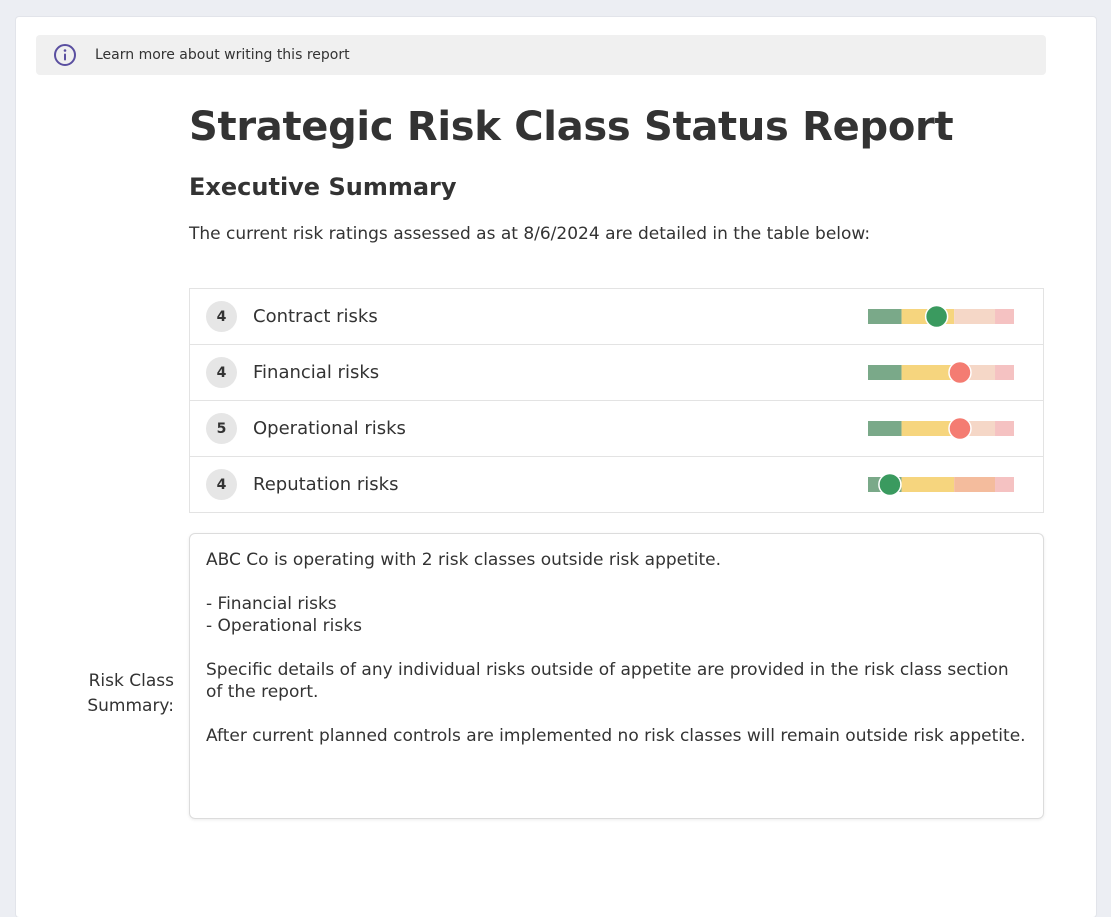 The image size is (1111, 917). What do you see at coordinates (329, 428) in the screenshot?
I see `risk-label: Operational risks` at bounding box center [329, 428].